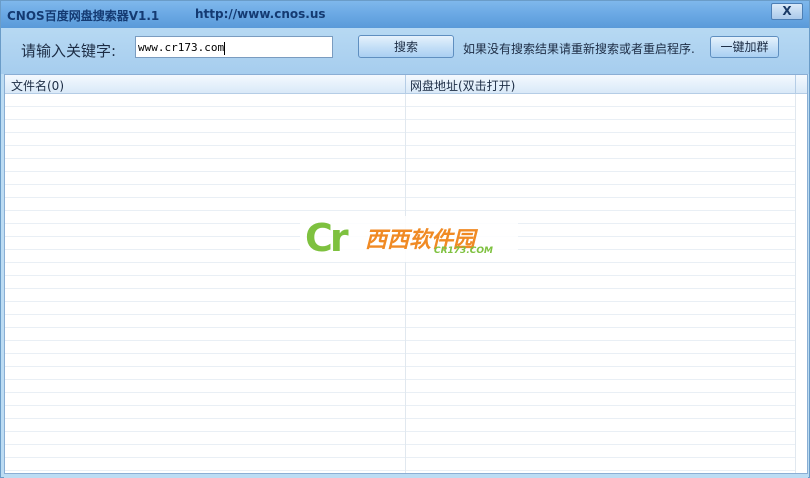 This screenshot has width=810, height=478. What do you see at coordinates (406, 476) in the screenshot?
I see `status-bar` at bounding box center [406, 476].